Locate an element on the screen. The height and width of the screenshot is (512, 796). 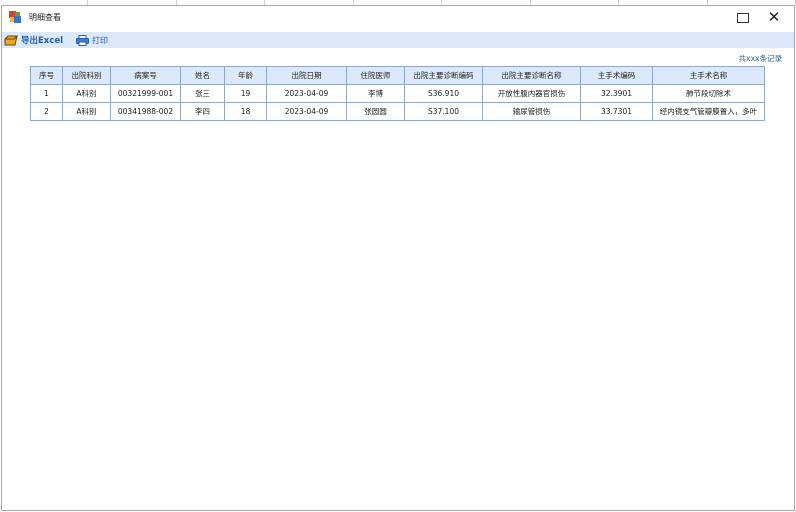
table-cell: 经内镜支气管瓣膜置入，多叶 is located at coordinates (708, 111).